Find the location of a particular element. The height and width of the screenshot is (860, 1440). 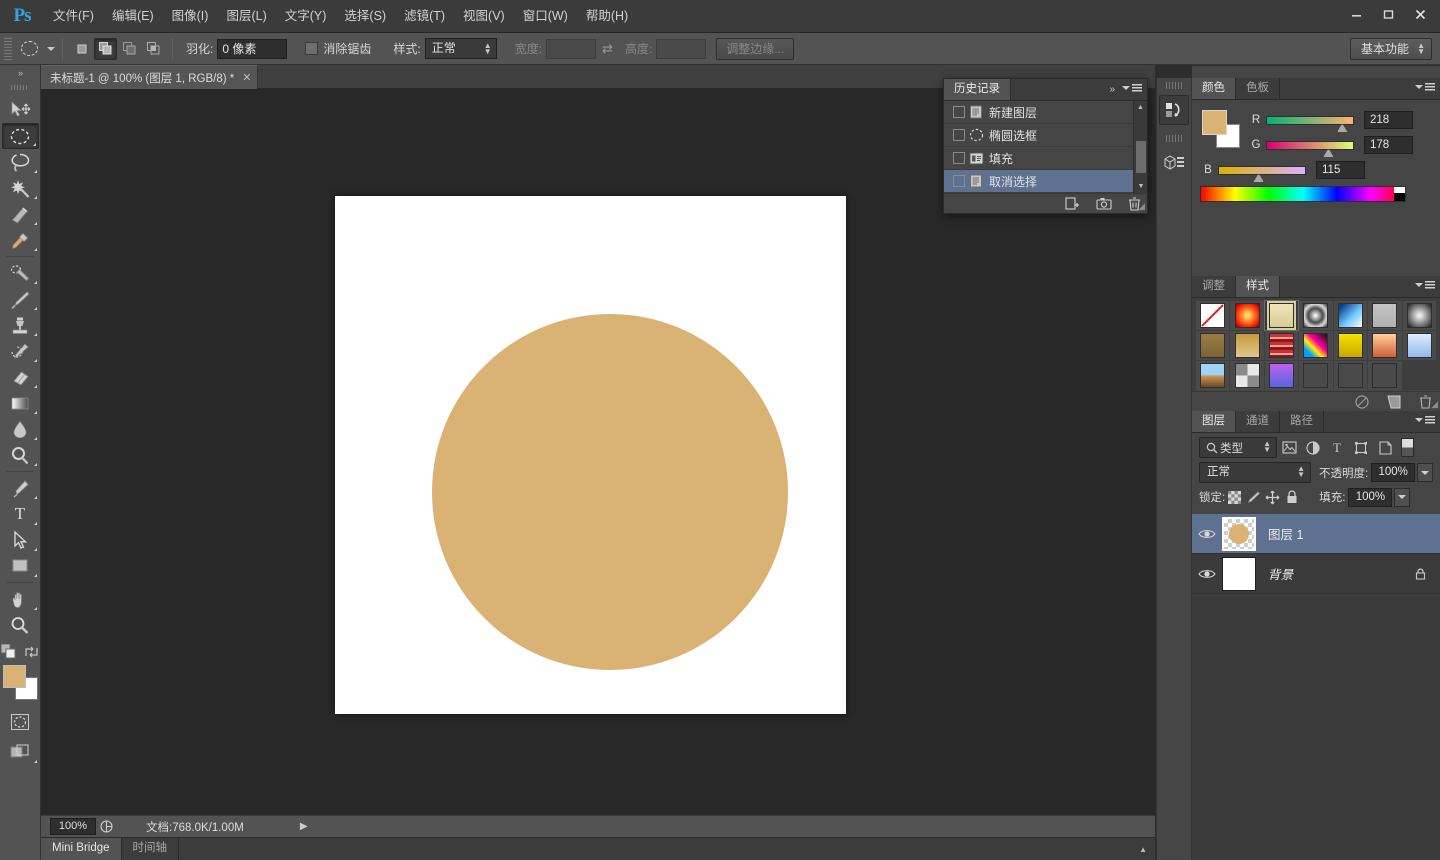

blue-slider-knob is located at coordinates (1259, 178).